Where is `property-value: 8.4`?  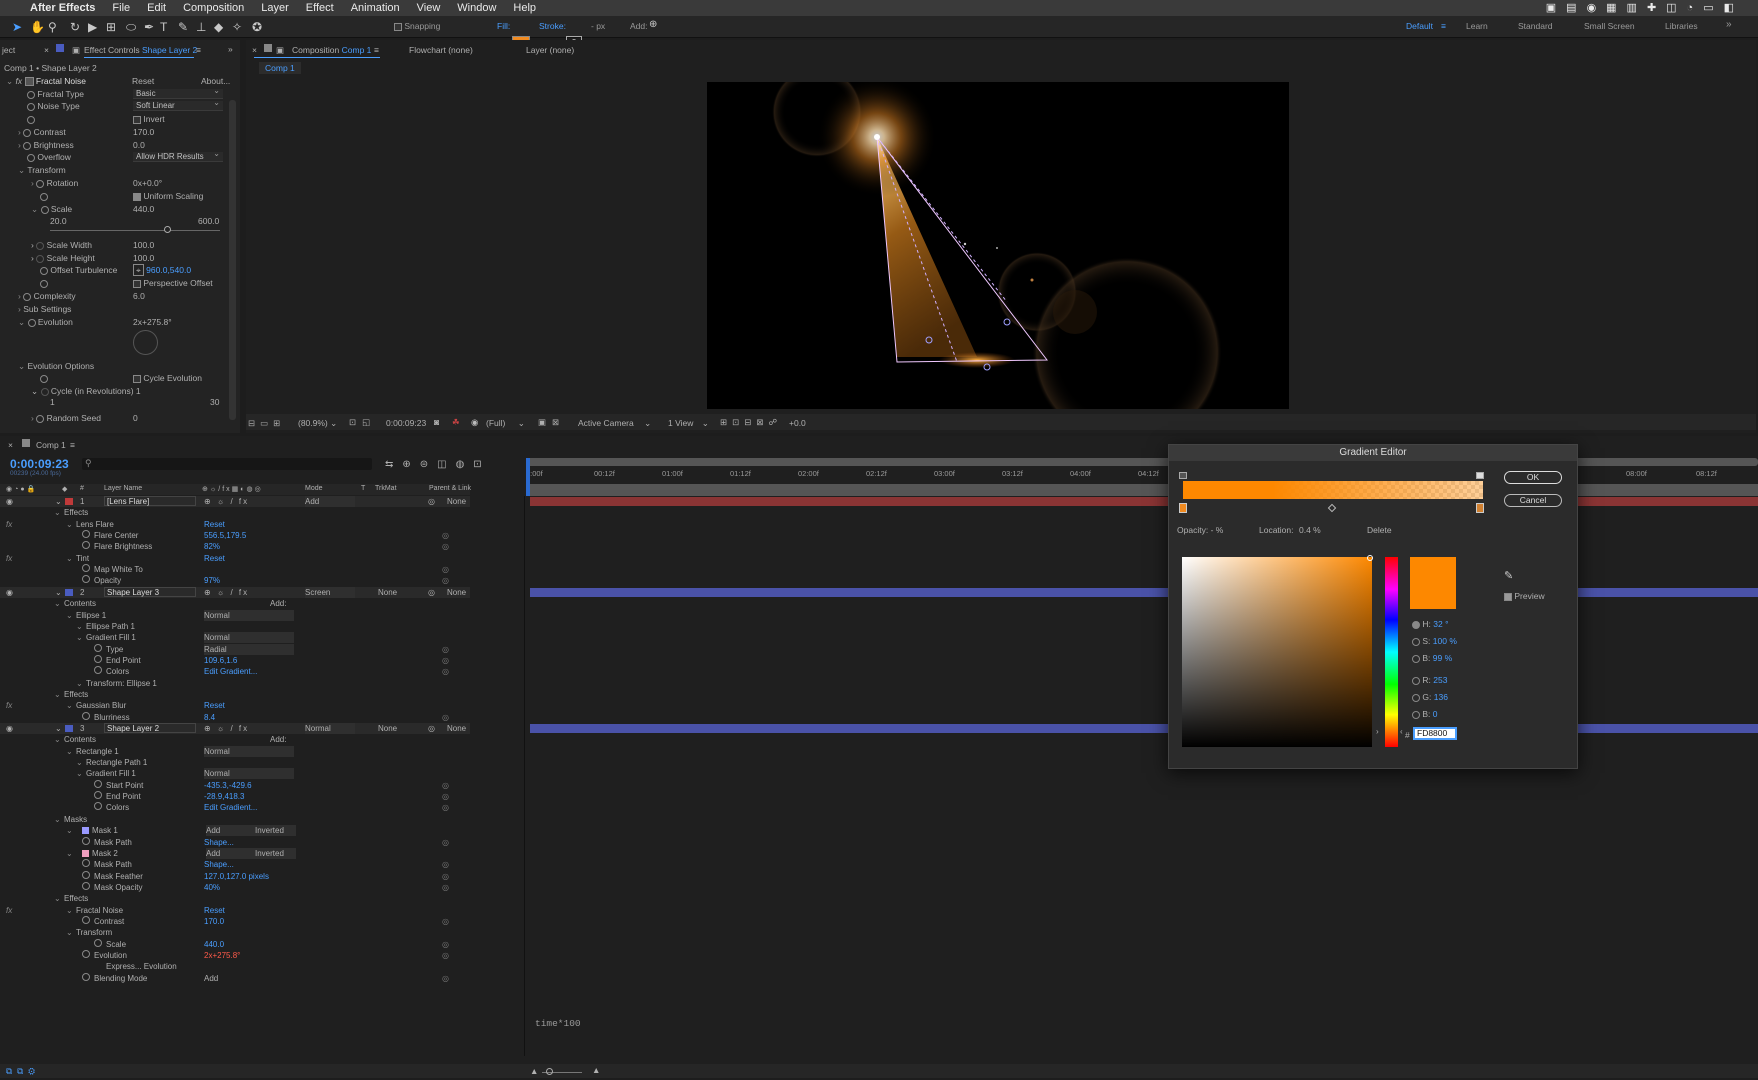 property-value: 8.4 is located at coordinates (209, 717).